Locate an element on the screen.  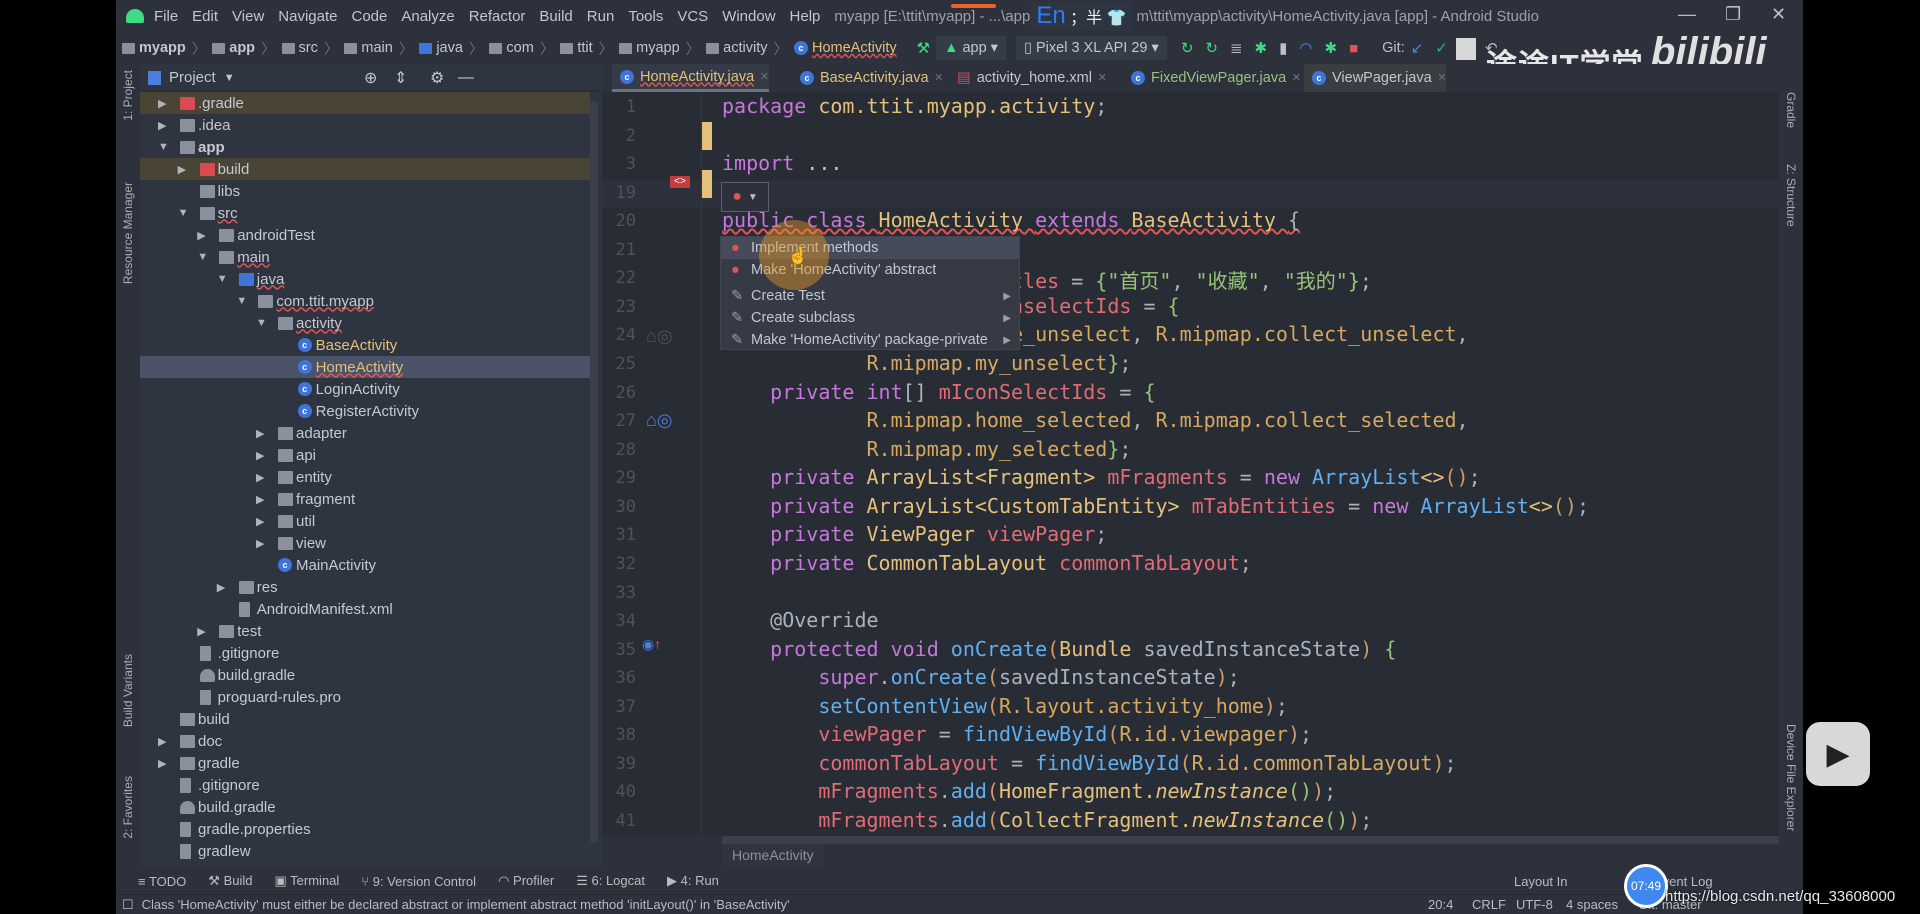
breadcrumb-item: com 〉 is located at coordinates (521, 48).